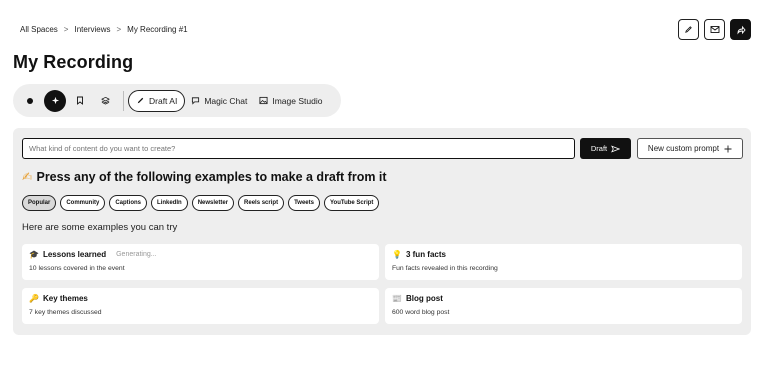 This screenshot has height=374, width=771. I want to click on graduation-cap-icon: 🎓, so click(34, 254).